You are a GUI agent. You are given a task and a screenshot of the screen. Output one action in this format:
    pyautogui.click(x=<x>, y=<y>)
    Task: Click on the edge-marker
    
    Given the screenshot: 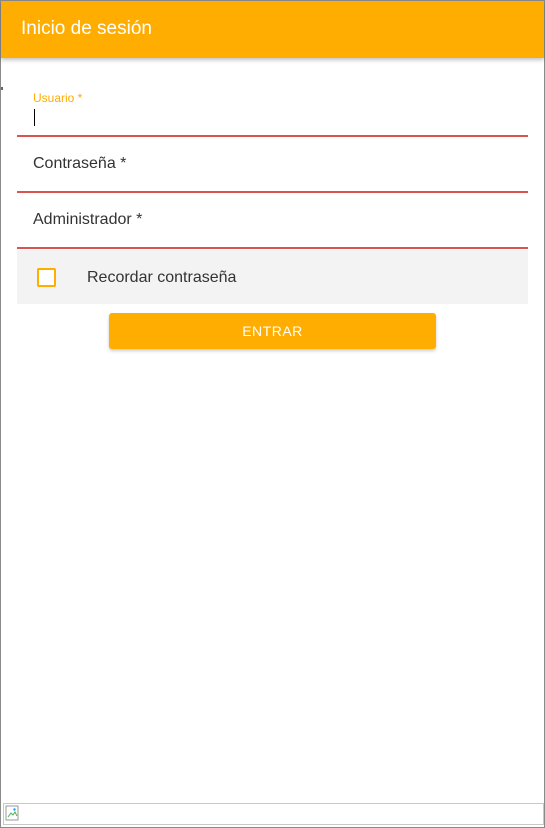 What is the action you would take?
    pyautogui.click(x=2, y=88)
    